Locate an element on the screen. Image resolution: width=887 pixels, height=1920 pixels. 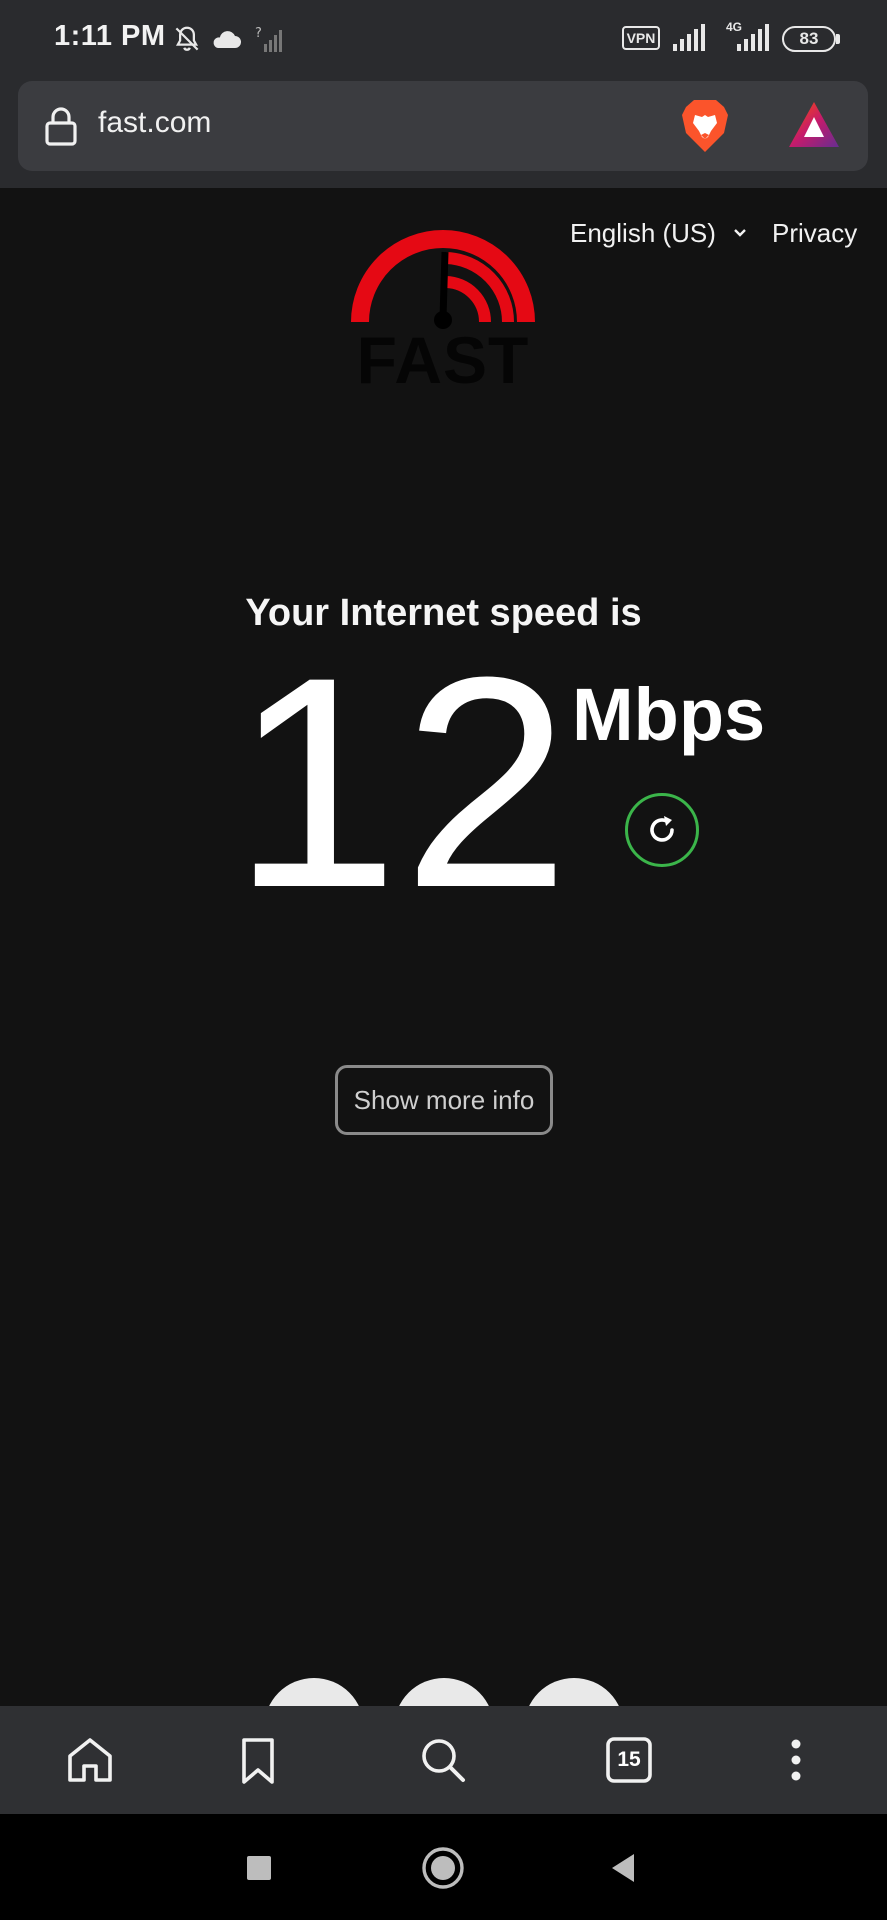
mute-bell-icon is located at coordinates (187, 38).